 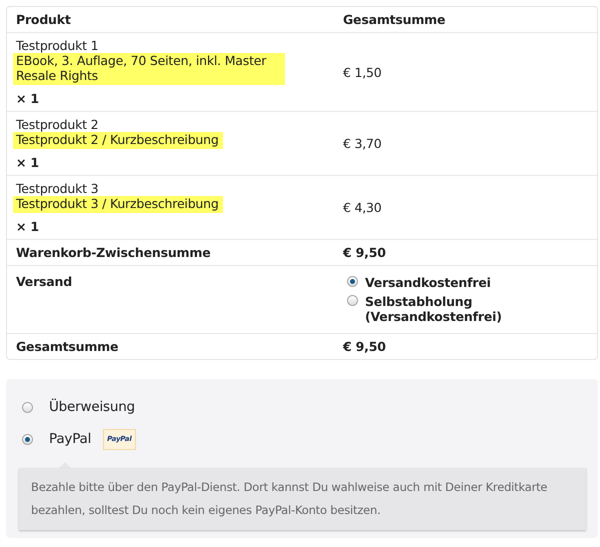 What do you see at coordinates (467, 282) in the screenshot?
I see `shipping-option: Versandkostenfrei` at bounding box center [467, 282].